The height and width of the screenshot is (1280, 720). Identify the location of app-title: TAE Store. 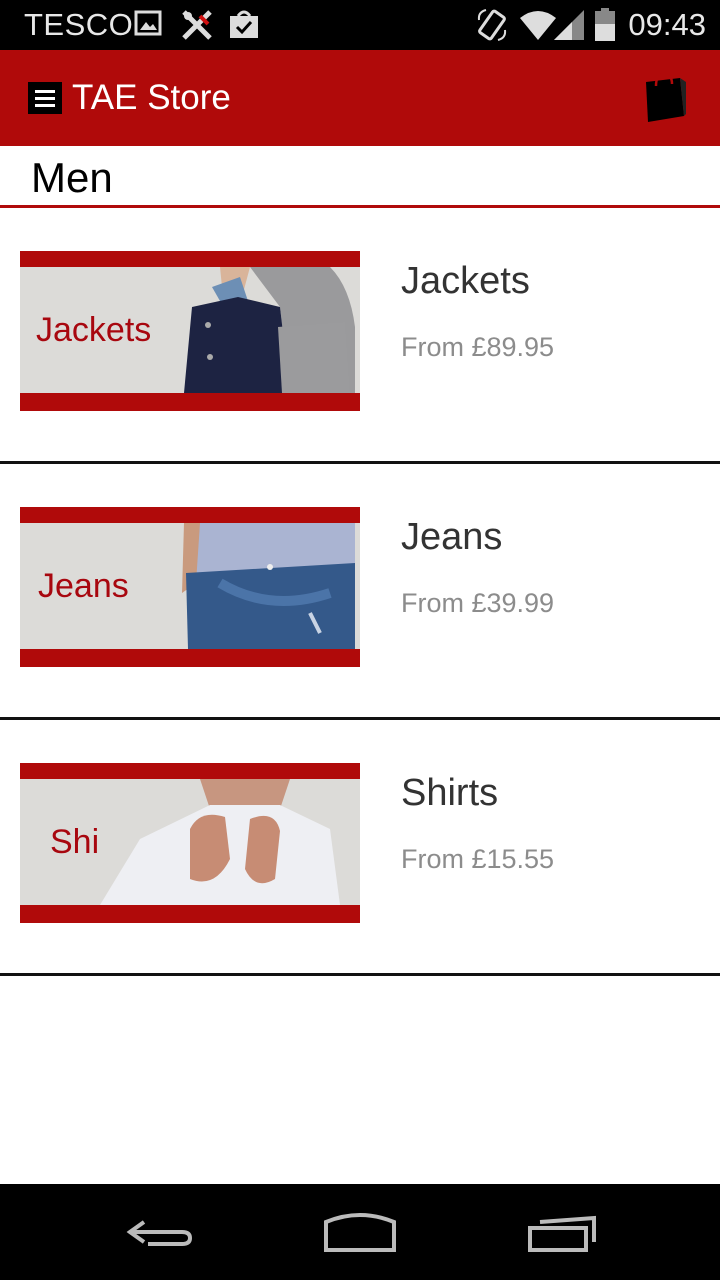
(151, 97).